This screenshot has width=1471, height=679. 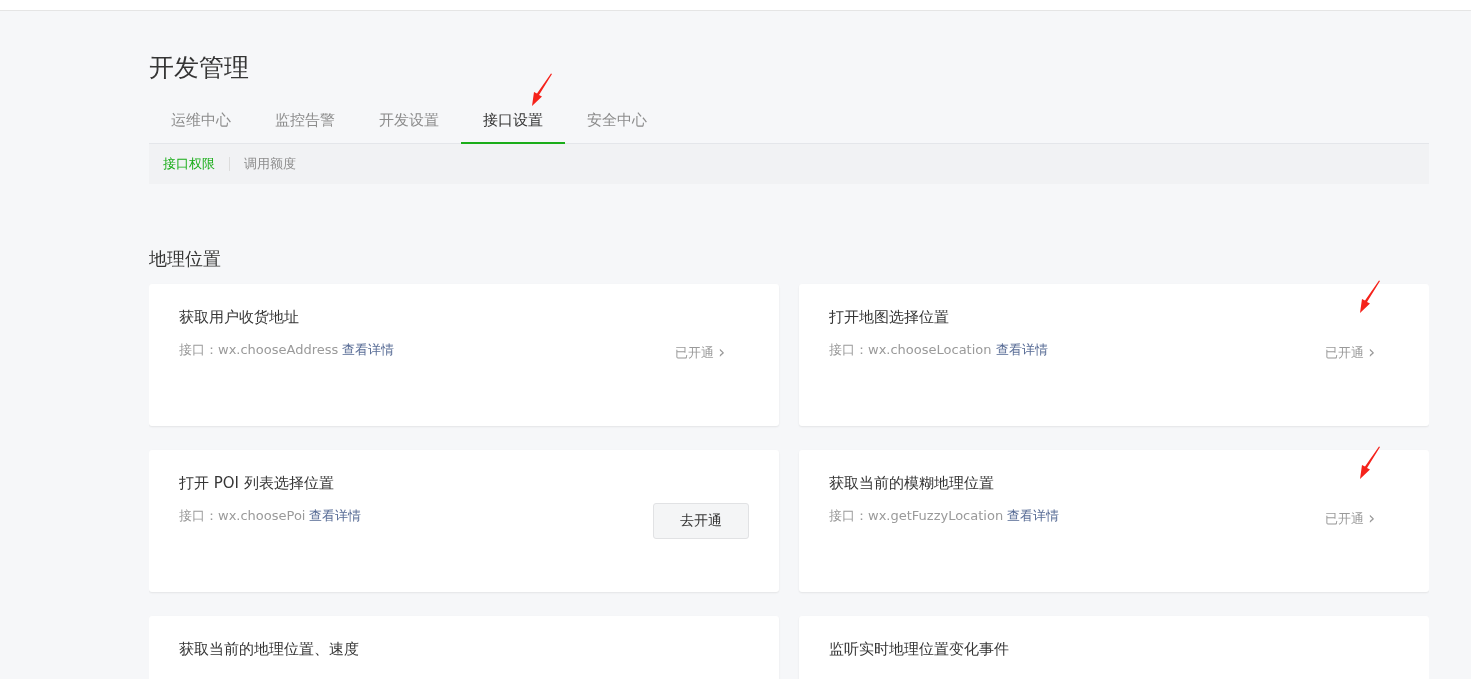 What do you see at coordinates (617, 124) in the screenshot?
I see `nav-tab: 安全中心` at bounding box center [617, 124].